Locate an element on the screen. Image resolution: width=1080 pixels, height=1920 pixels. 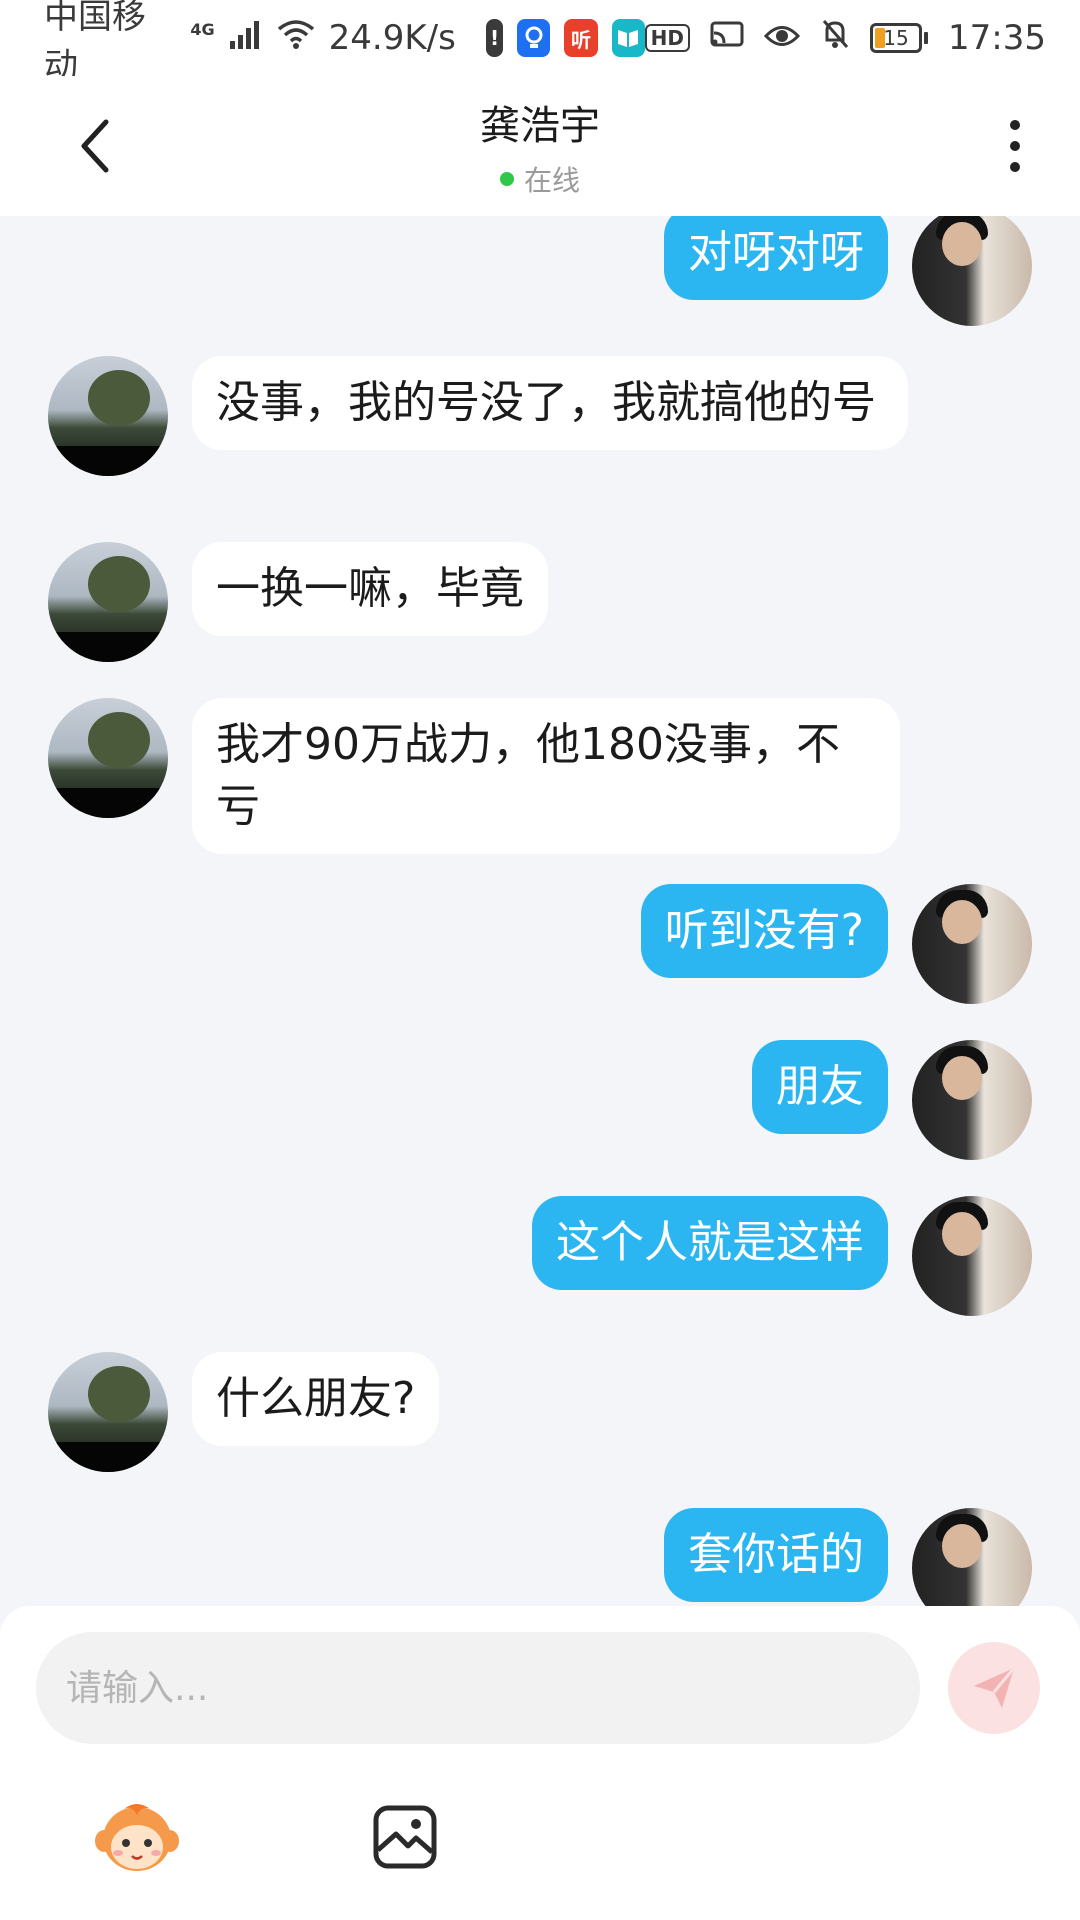
message-row-mine: 朋友 is located at coordinates (892, 1100).